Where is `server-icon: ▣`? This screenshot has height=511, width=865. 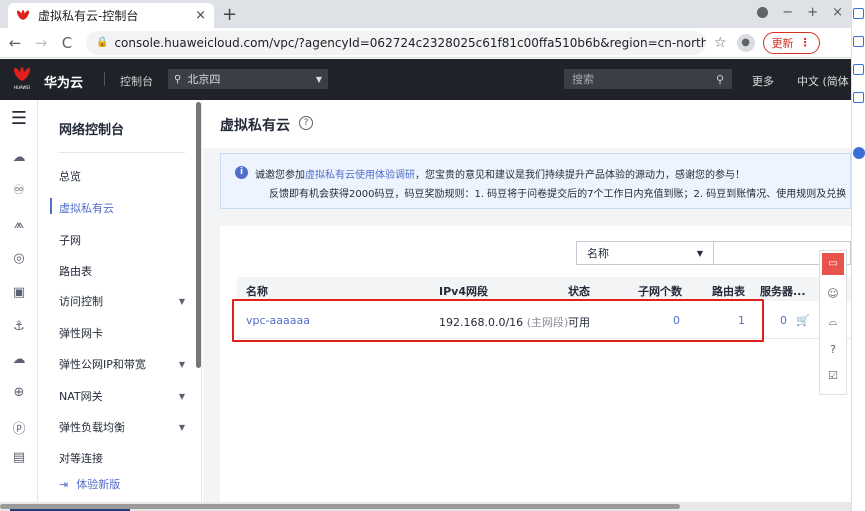
server-icon: ▣ is located at coordinates (19, 292).